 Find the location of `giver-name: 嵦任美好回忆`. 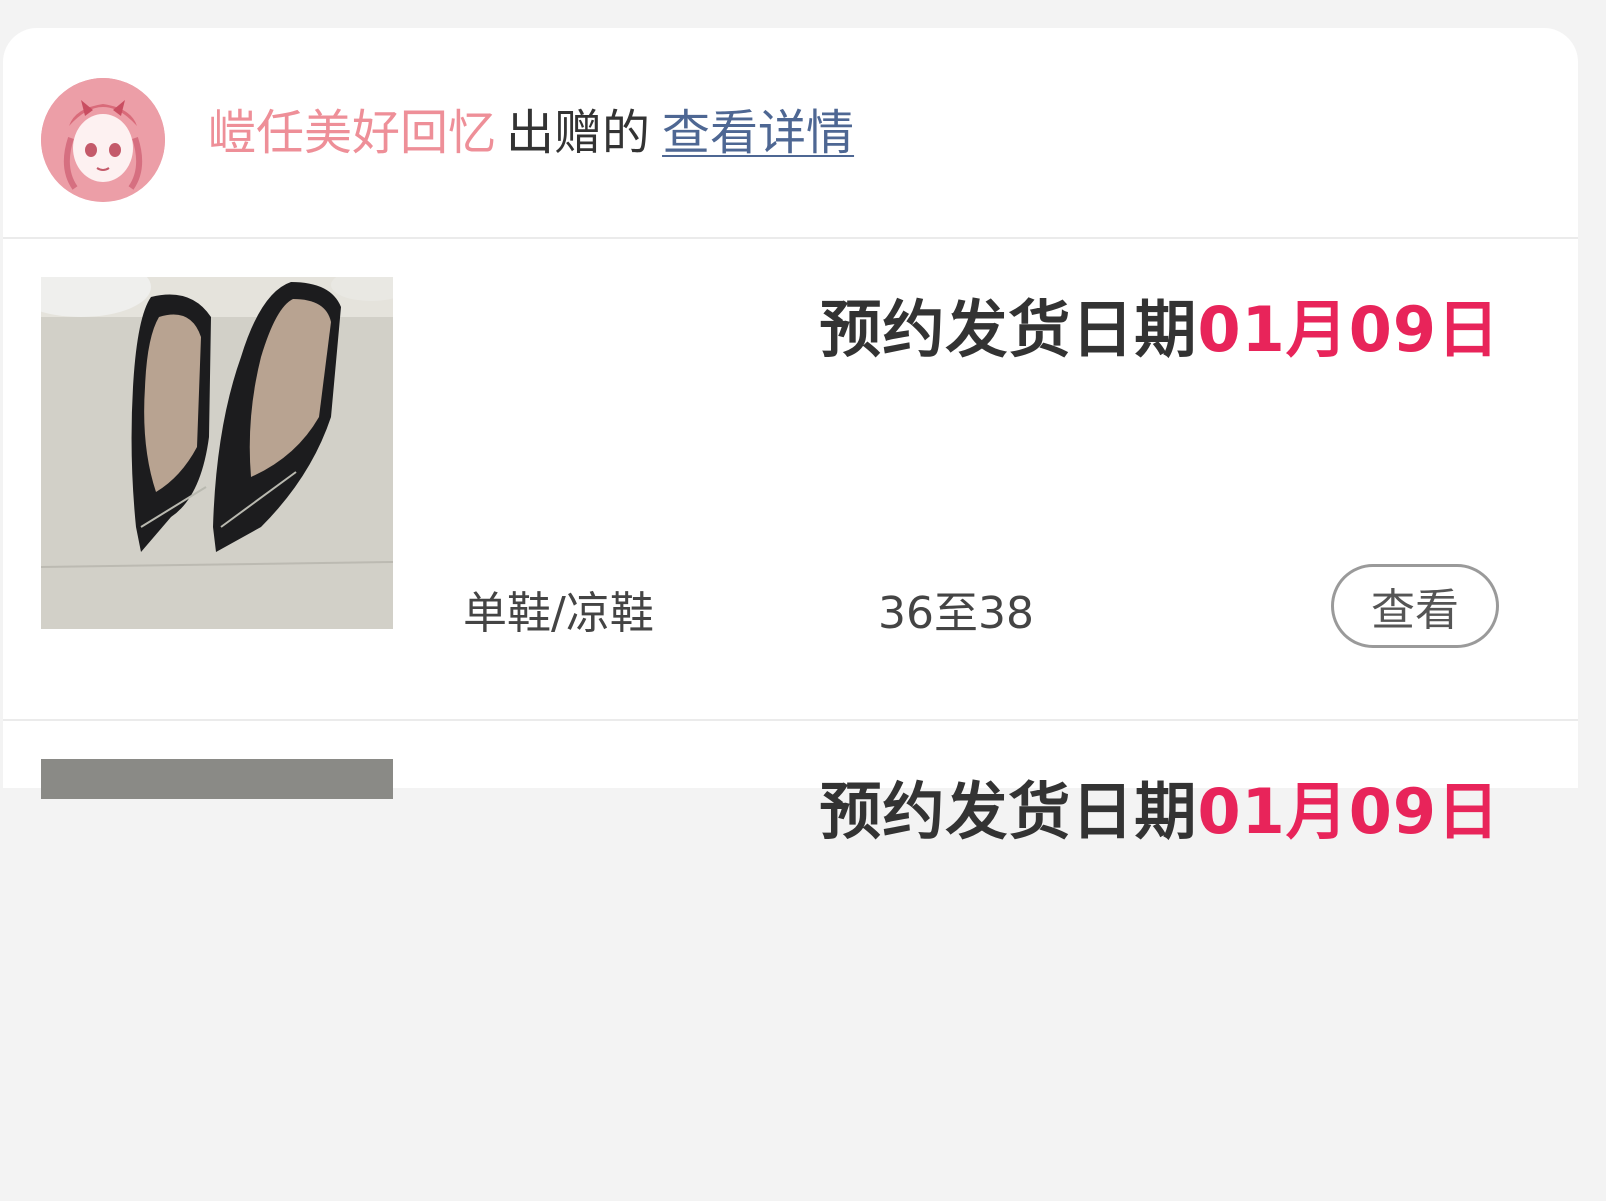

giver-name: 嵦任美好回忆 is located at coordinates (352, 133).